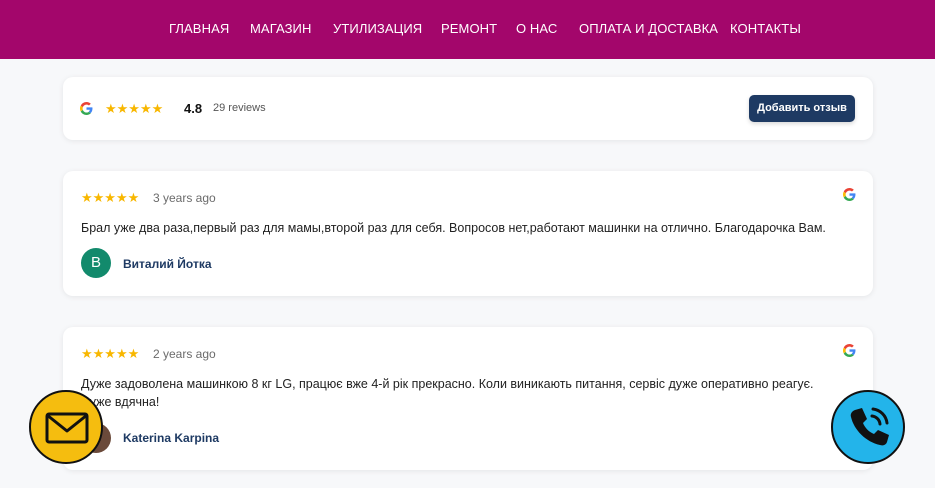 The width and height of the screenshot is (935, 488). Describe the element at coordinates (171, 438) in the screenshot. I see `review-author: Katerina Karpina` at that location.